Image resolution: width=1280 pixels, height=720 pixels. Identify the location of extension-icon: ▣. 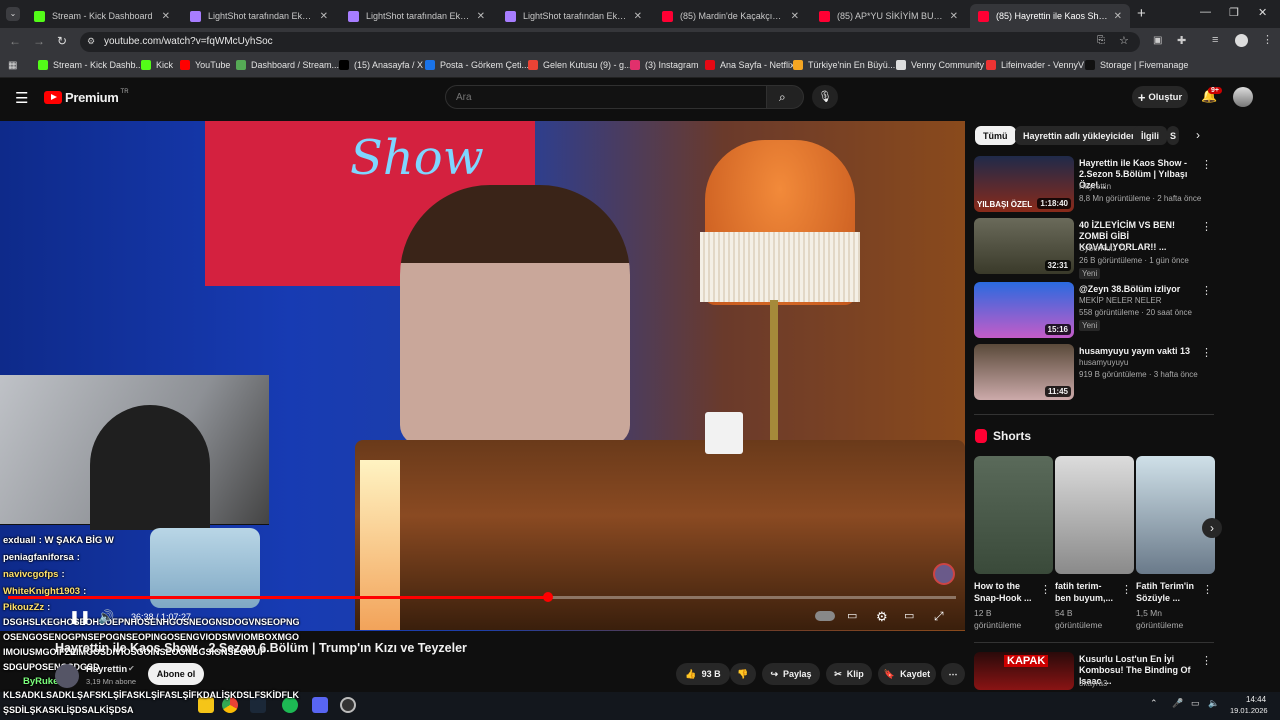
(1157, 40).